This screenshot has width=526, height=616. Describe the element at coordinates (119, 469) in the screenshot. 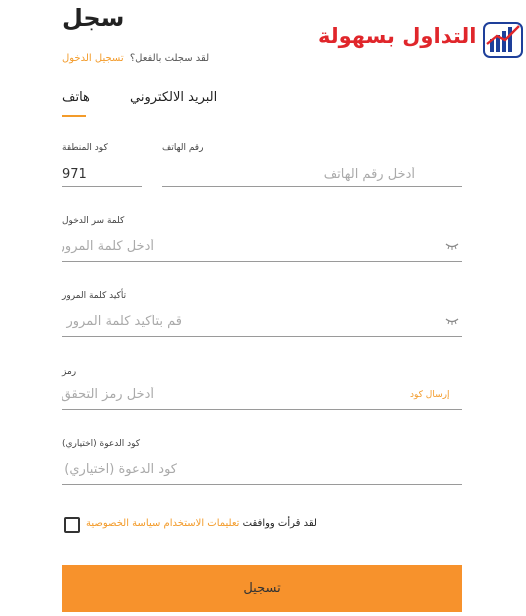

I see `invite-input` at that location.